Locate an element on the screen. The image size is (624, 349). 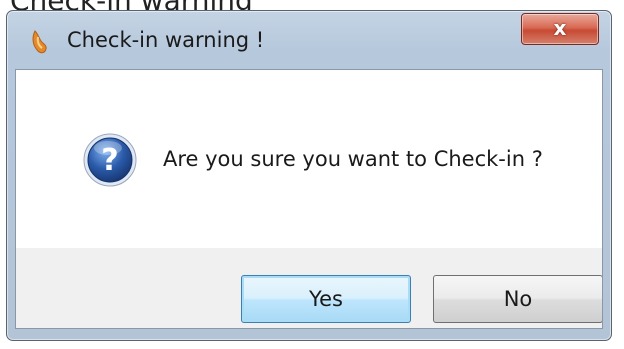
close-button: x is located at coordinates (560, 29).